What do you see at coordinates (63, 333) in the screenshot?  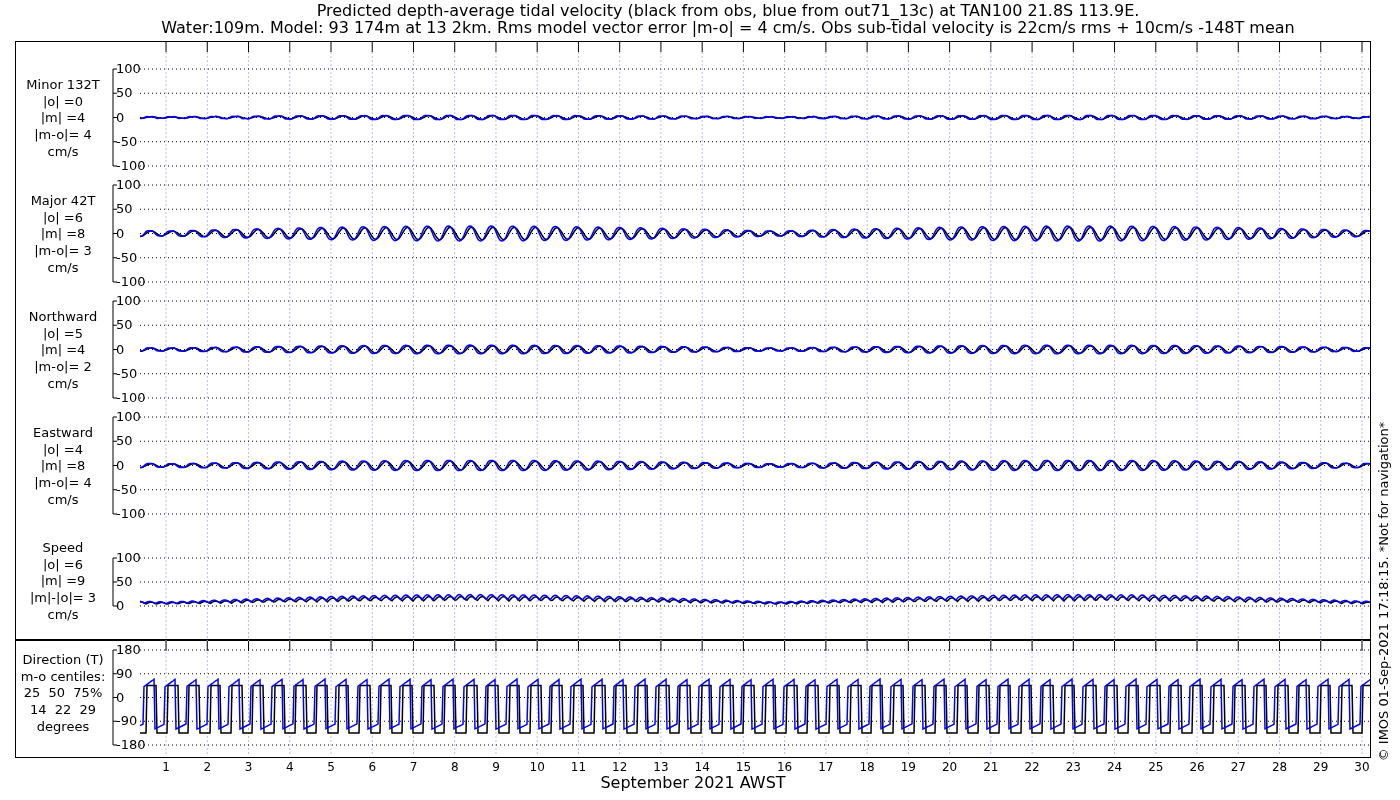 I see `panel-label: |o| =5` at bounding box center [63, 333].